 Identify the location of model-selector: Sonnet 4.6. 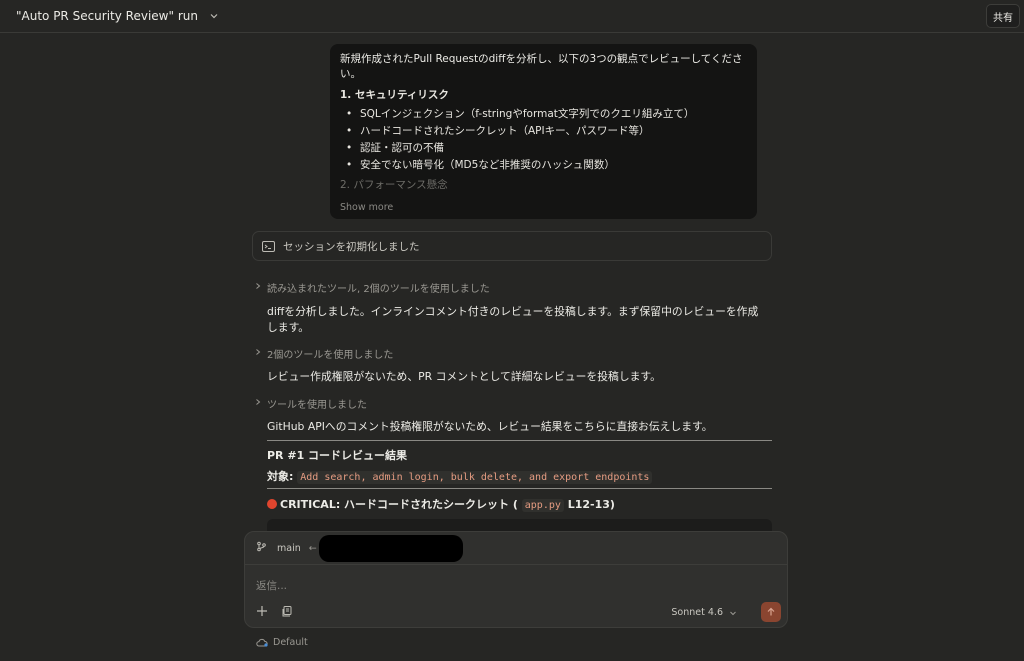
(704, 612).